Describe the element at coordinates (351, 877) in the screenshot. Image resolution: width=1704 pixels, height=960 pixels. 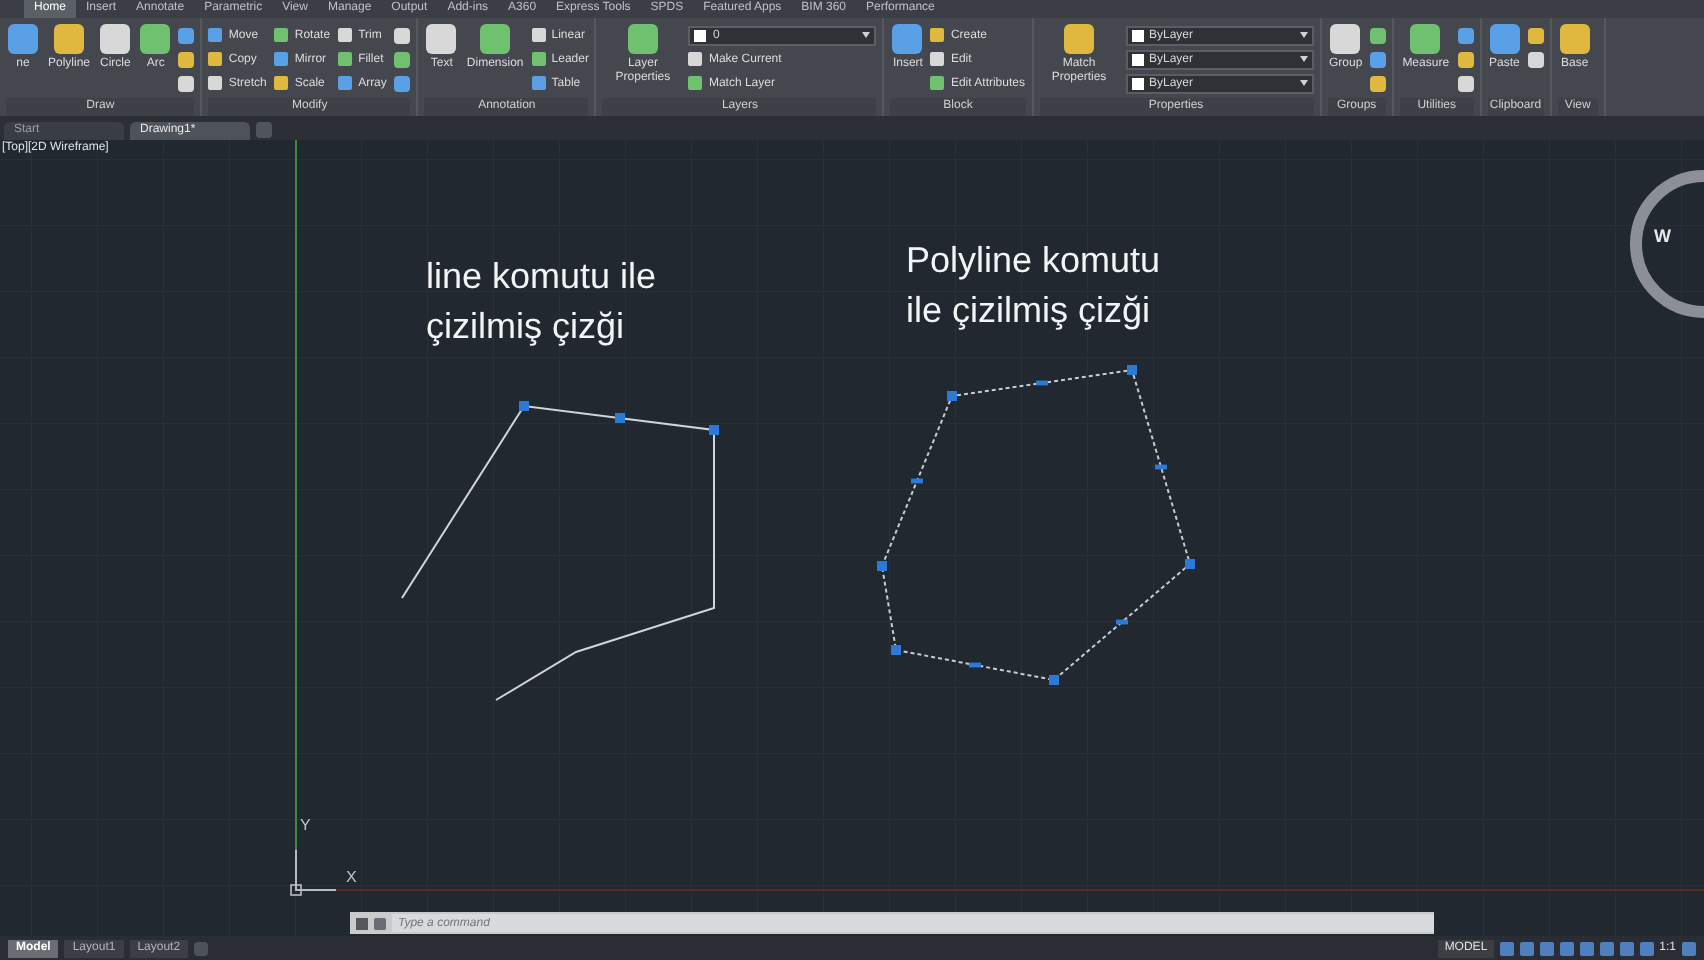
I see `axis-label: X` at that location.